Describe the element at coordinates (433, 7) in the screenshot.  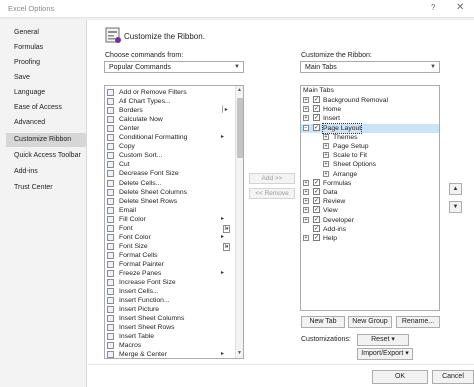
I see `help-button: ?` at that location.